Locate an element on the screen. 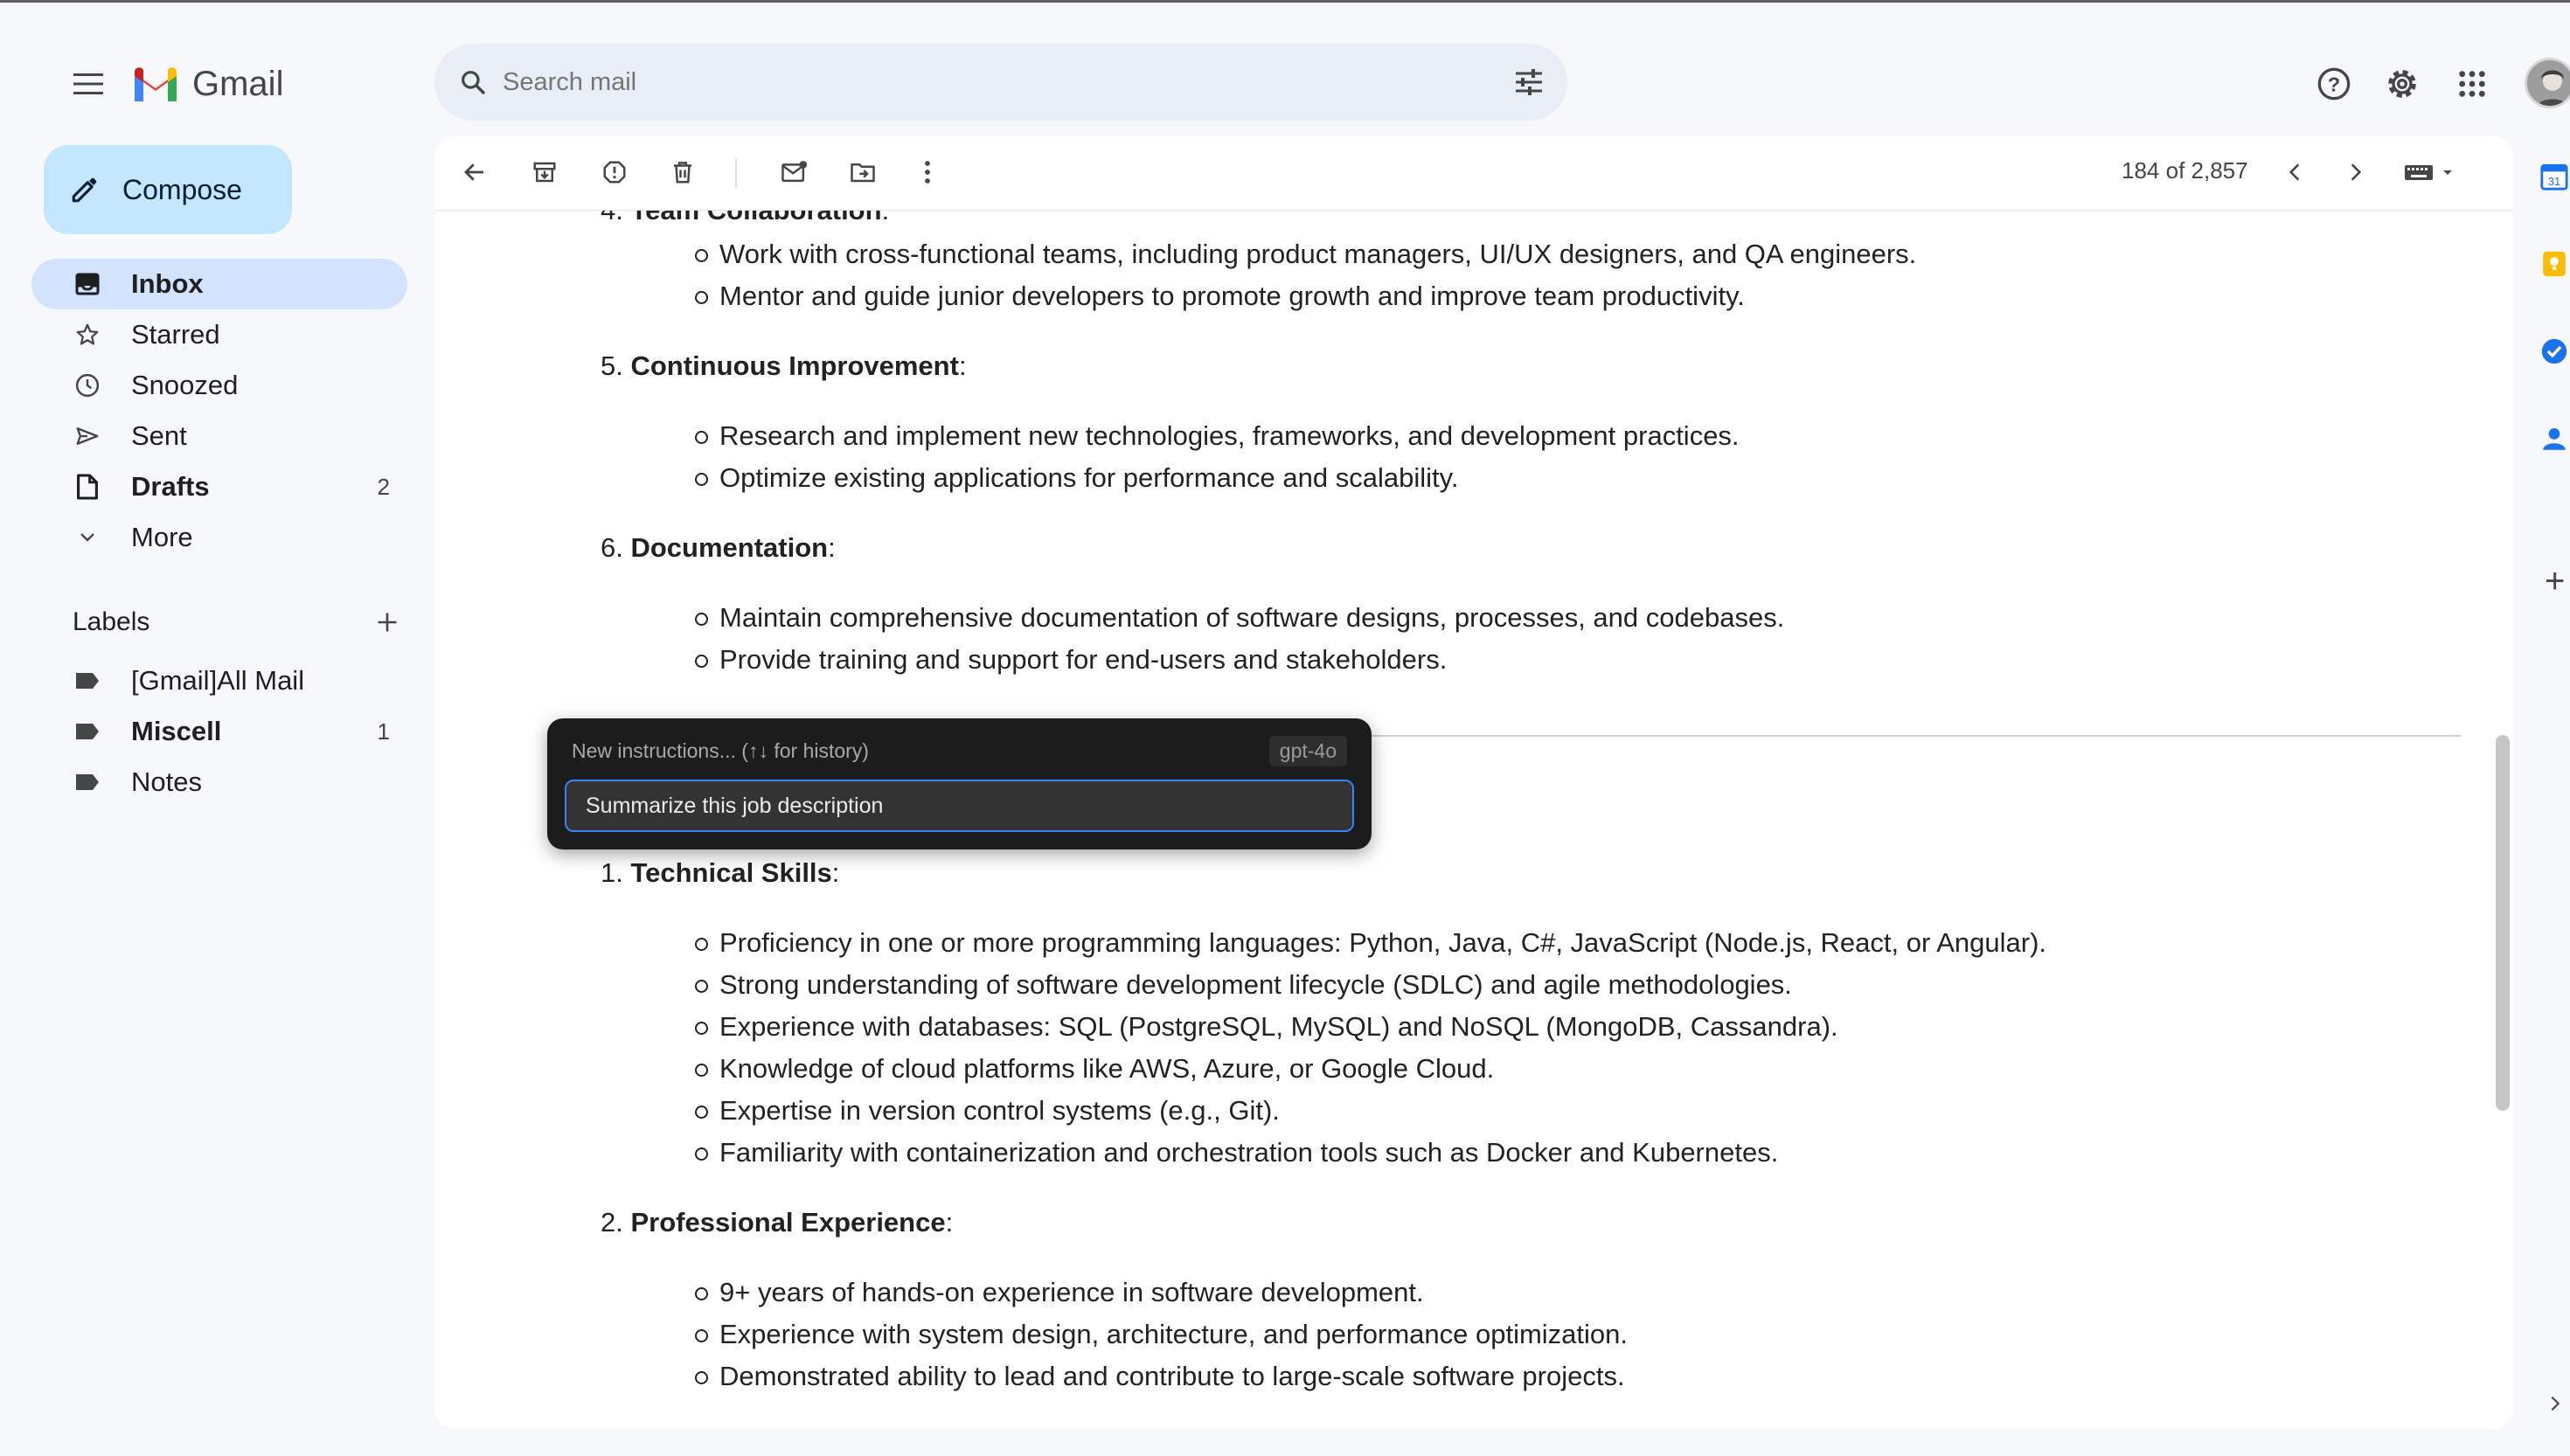  move-to-folder-icon is located at coordinates (863, 172).